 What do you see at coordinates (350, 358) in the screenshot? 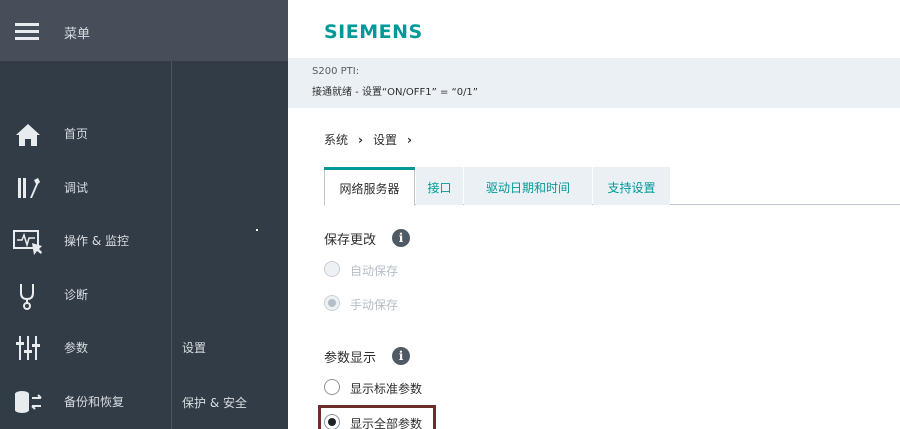
I see `param-display-title: 参数显示` at bounding box center [350, 358].